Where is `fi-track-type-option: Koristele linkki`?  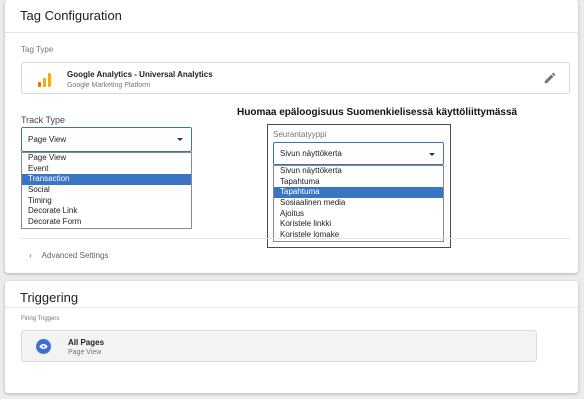
fi-track-type-option: Koristele linkki is located at coordinates (358, 224).